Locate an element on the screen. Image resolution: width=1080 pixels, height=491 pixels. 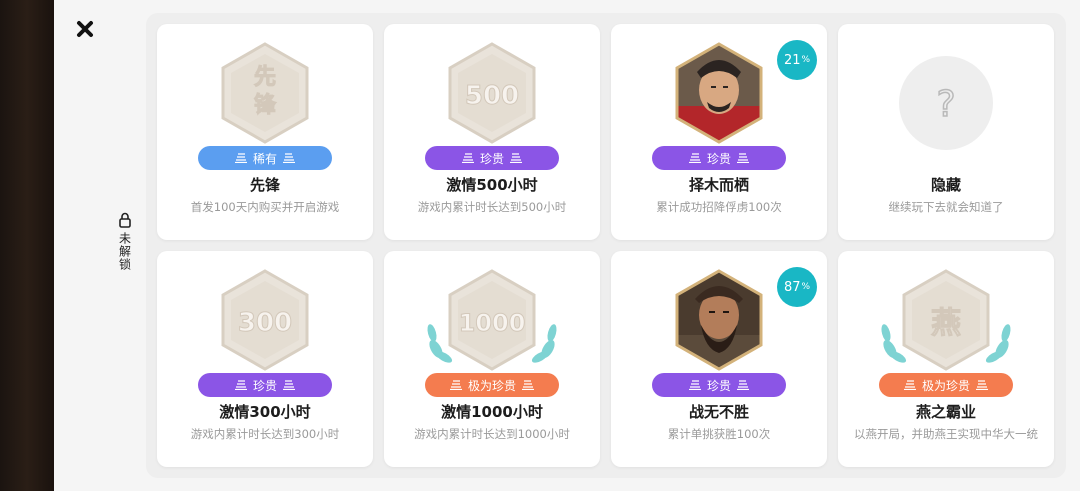
500-hours-medal-icon: 500 is located at coordinates (492, 93).